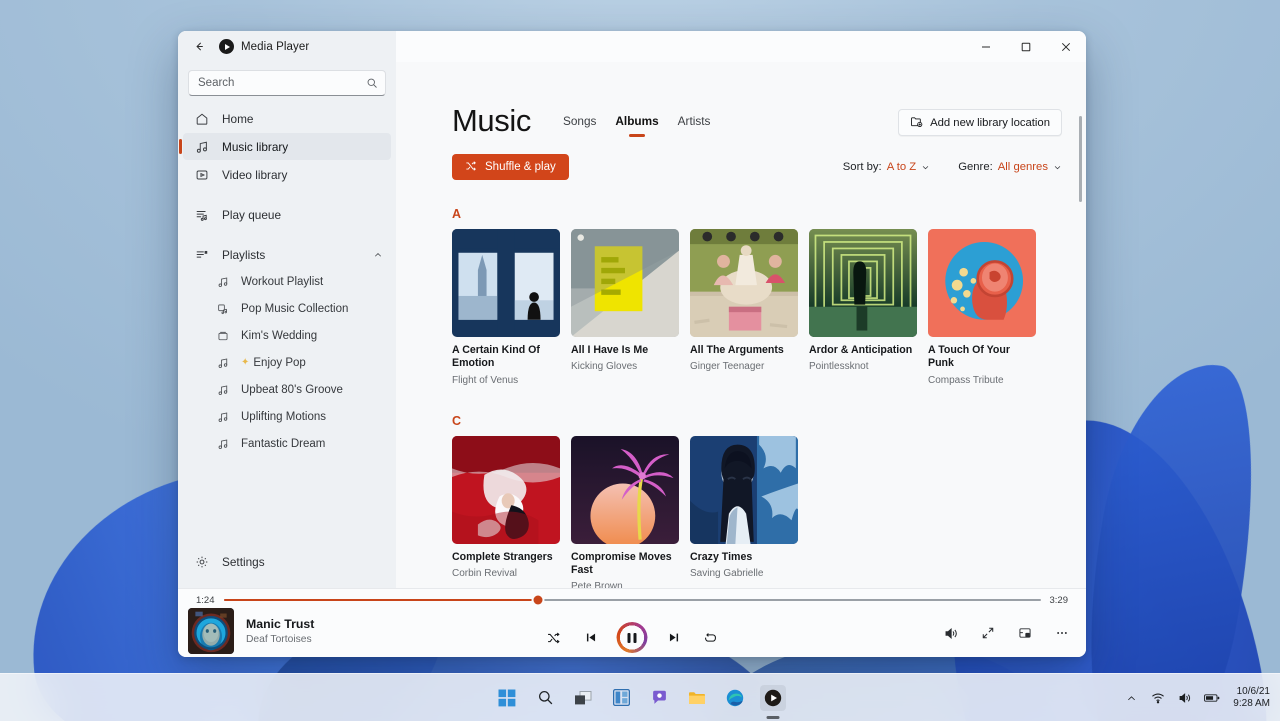 This screenshot has height=721, width=1280. I want to click on sidebar-item-music-library: Music library, so click(285, 146).